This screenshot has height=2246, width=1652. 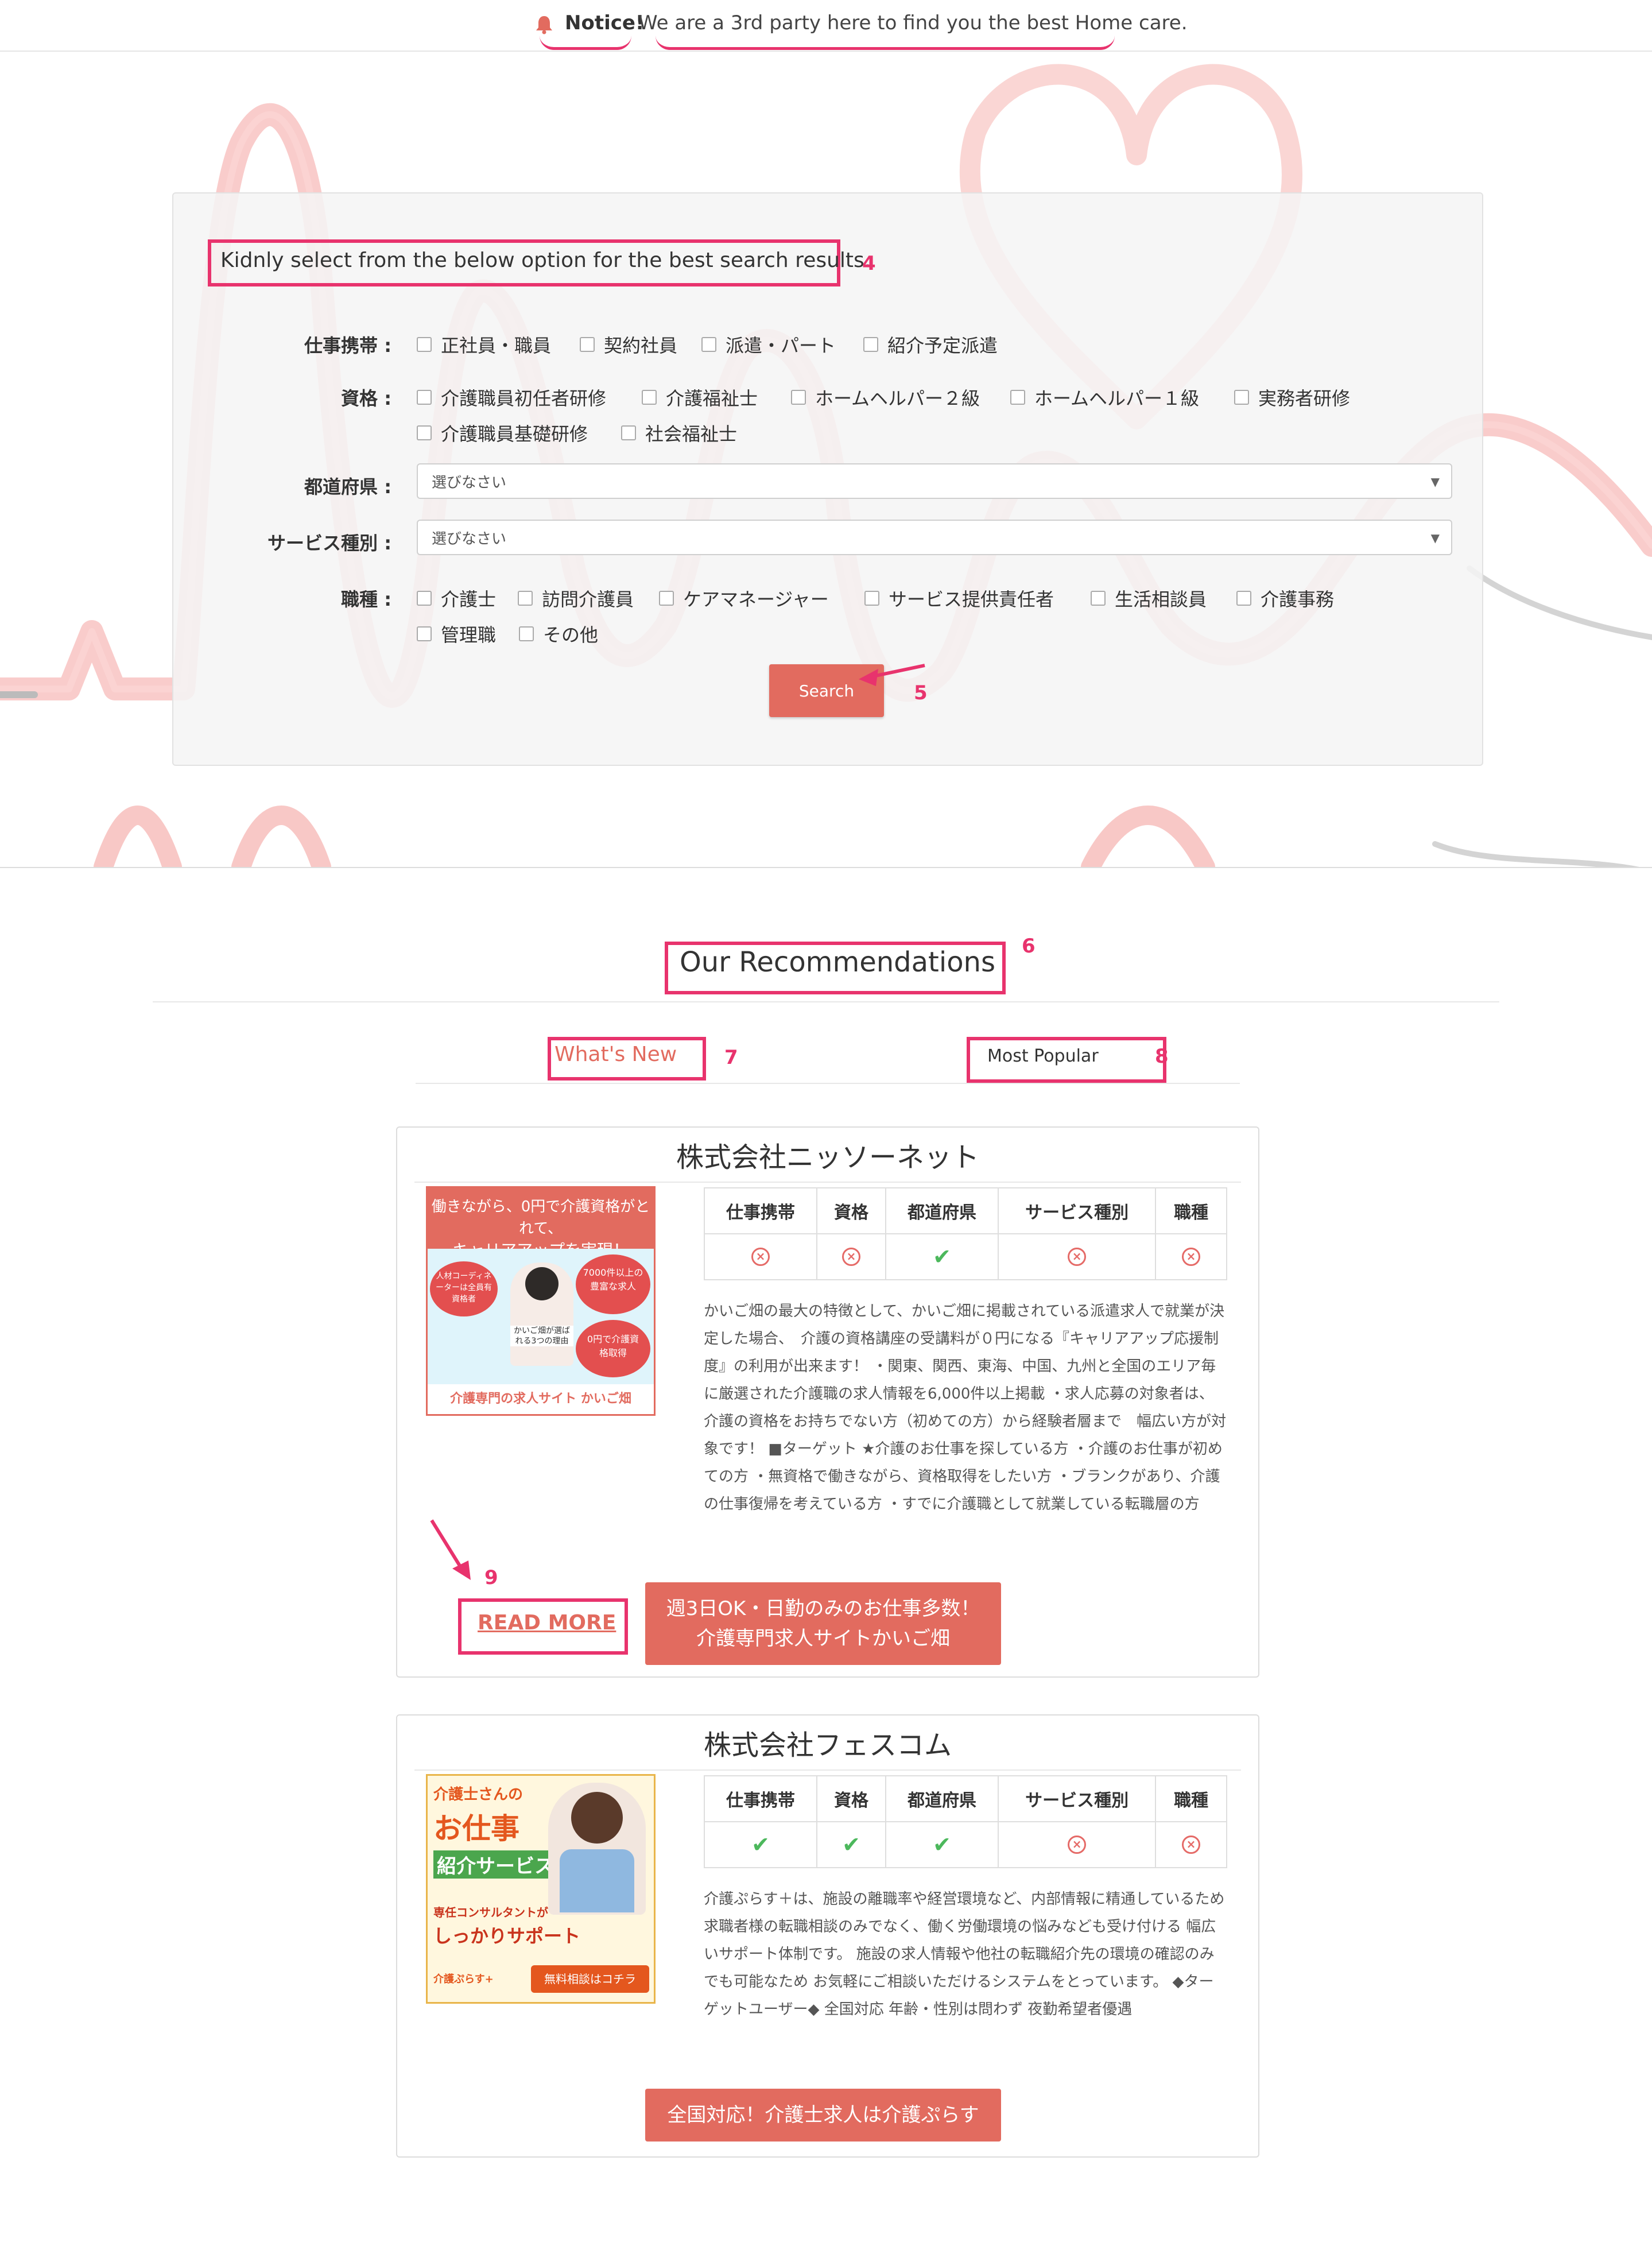 I want to click on job-type-option: その他, so click(x=558, y=634).